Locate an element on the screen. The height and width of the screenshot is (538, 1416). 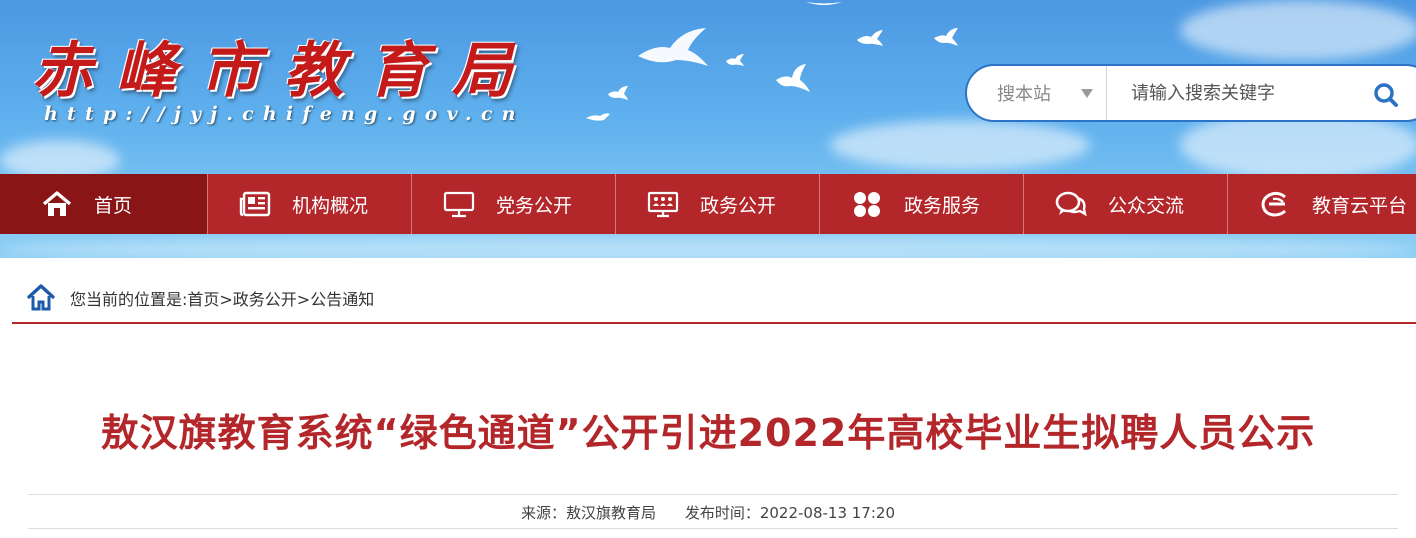
site-url: http://jyj.chifeng.gov.cn is located at coordinates (284, 114).